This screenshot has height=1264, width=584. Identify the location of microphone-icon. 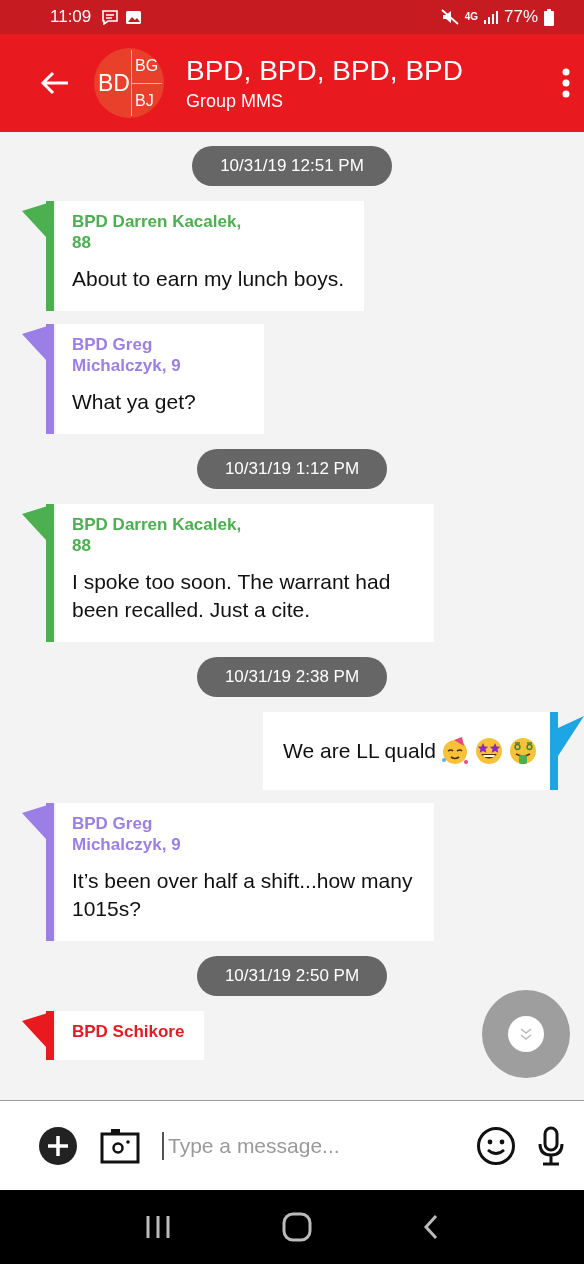
(551, 1145).